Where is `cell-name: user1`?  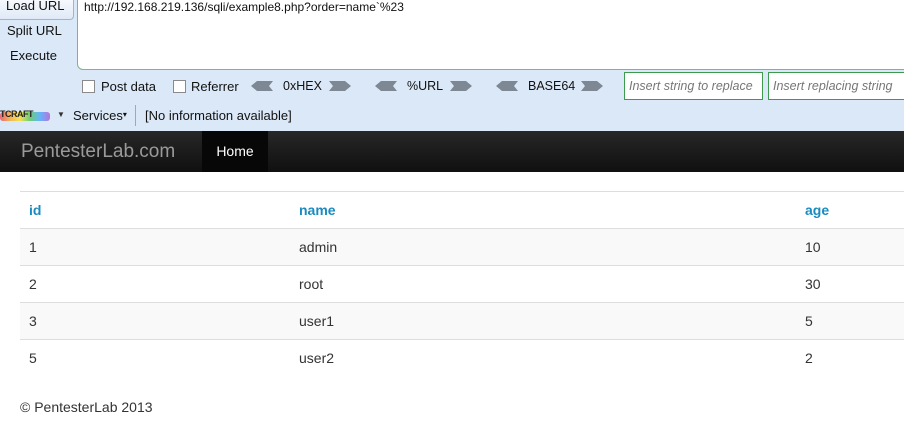 cell-name: user1 is located at coordinates (543, 321).